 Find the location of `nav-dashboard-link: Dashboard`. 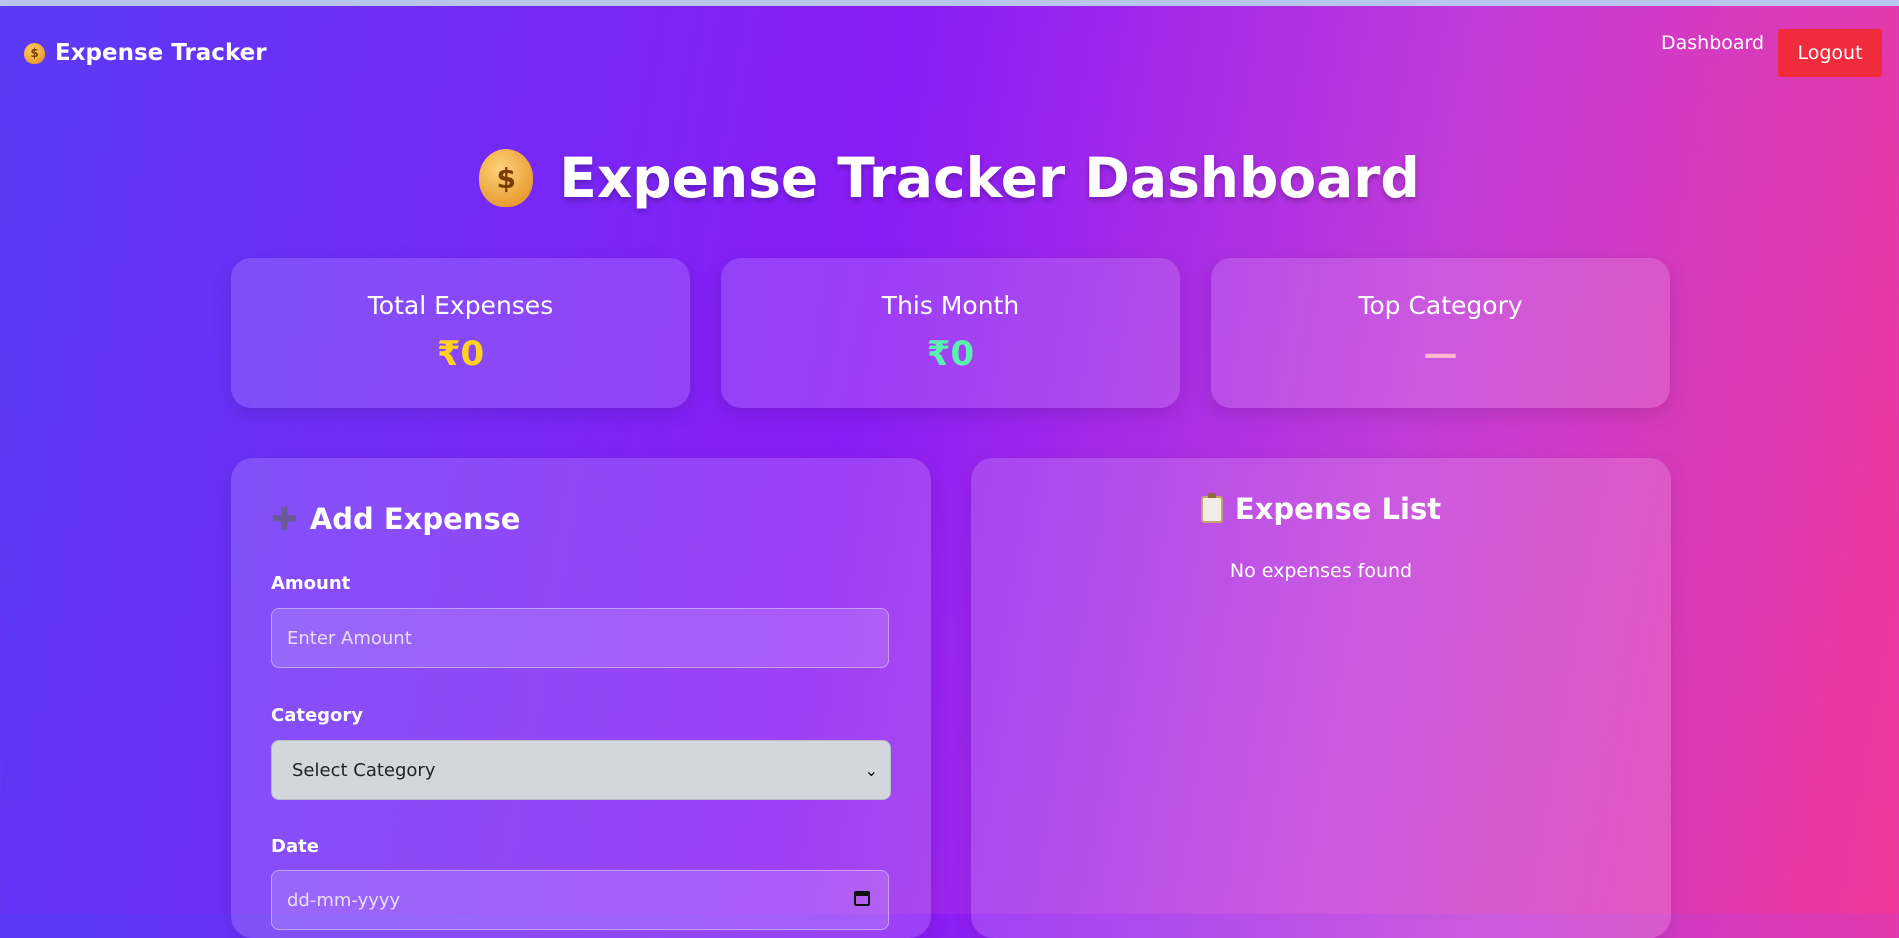

nav-dashboard-link: Dashboard is located at coordinates (1712, 43).